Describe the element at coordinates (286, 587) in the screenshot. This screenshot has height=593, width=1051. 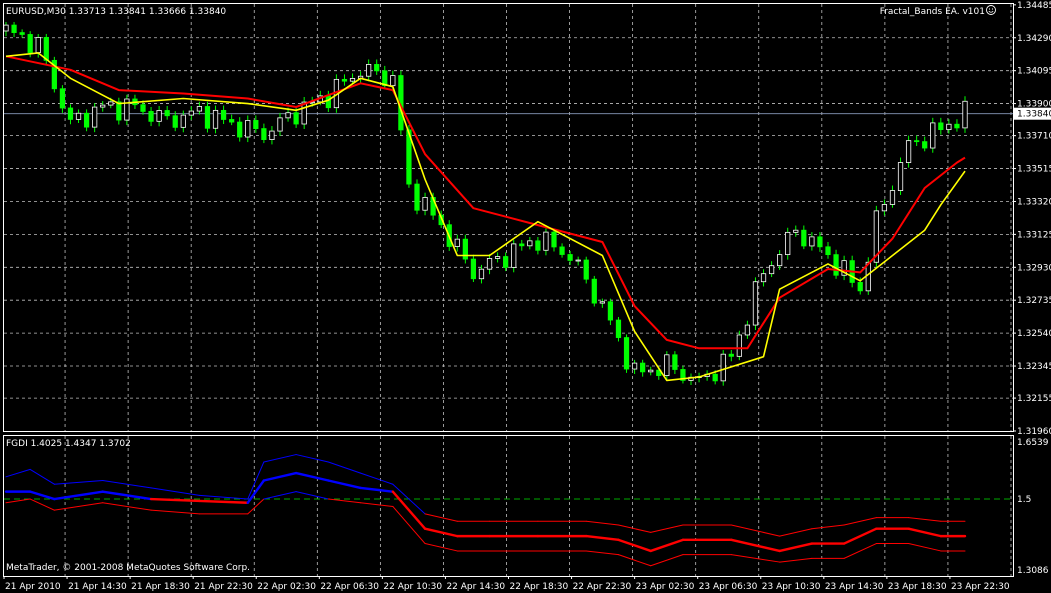
I see `time-tick-label: 22 Apr 02:30` at that location.